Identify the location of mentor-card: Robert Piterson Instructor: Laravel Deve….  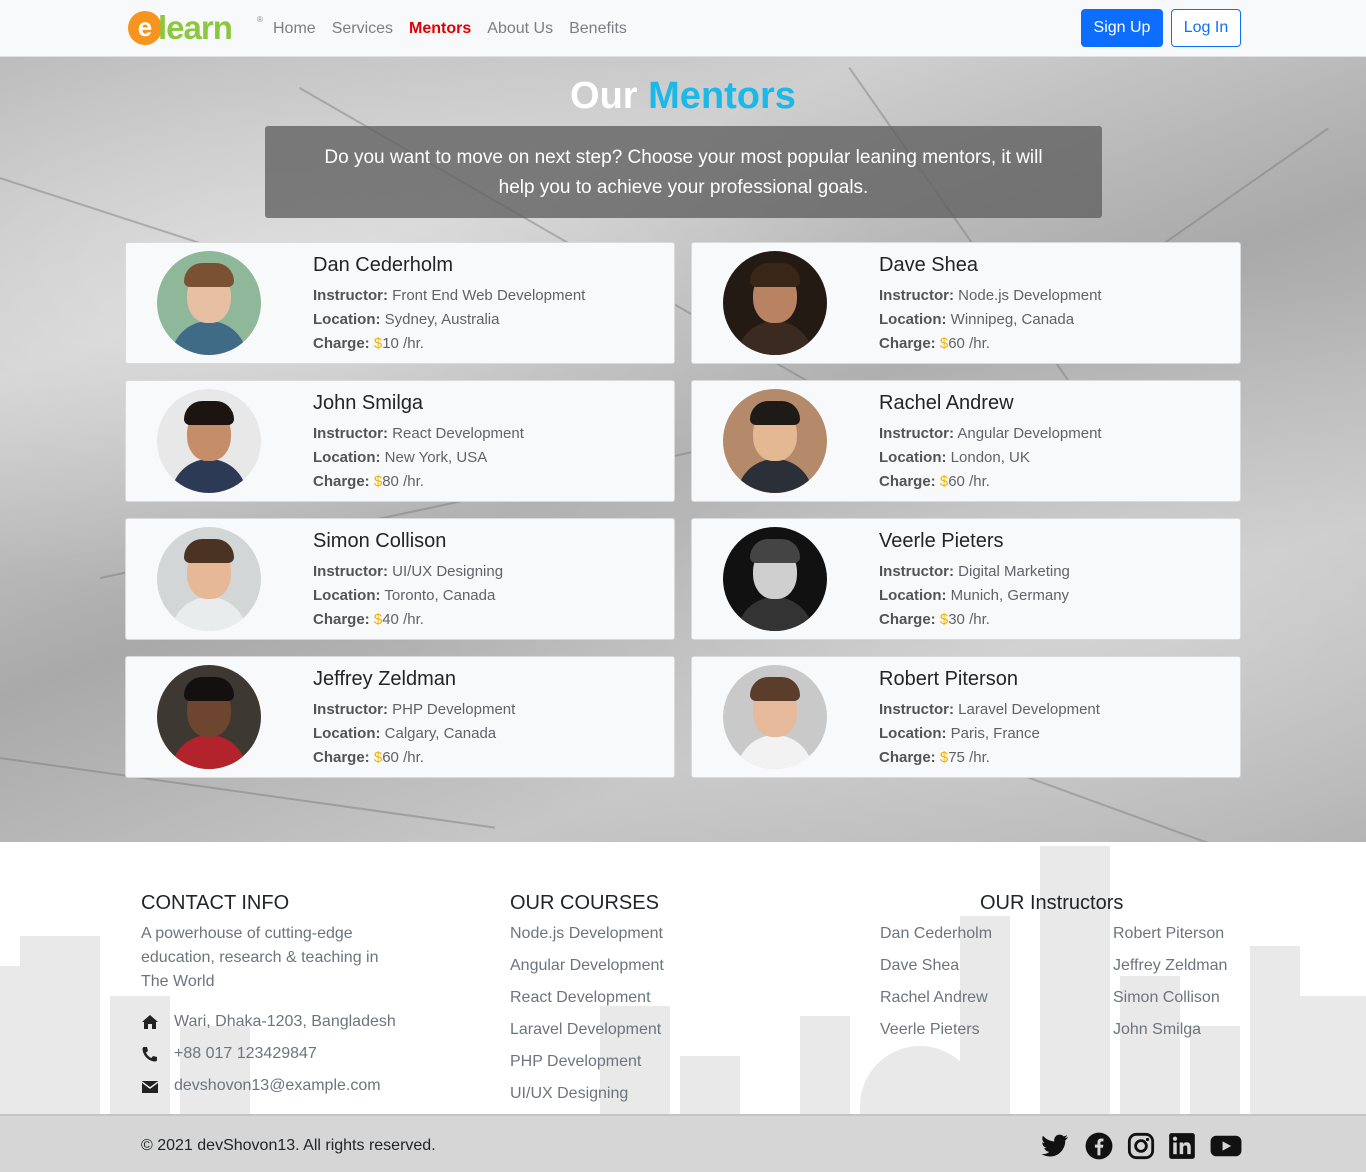
(966, 717).